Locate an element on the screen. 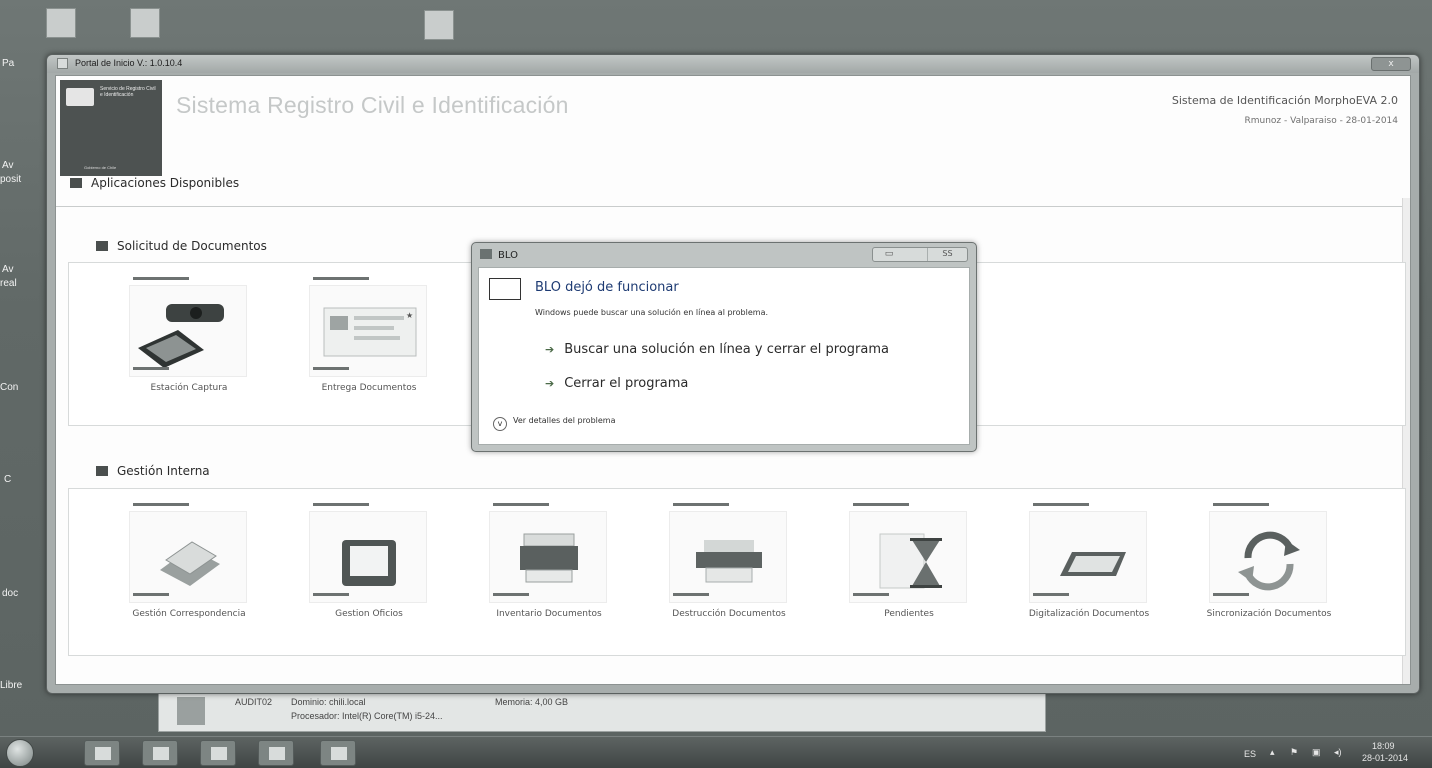 The width and height of the screenshot is (1432, 768). available-apps-header: Aplicaciones Disponibles is located at coordinates (154, 183).